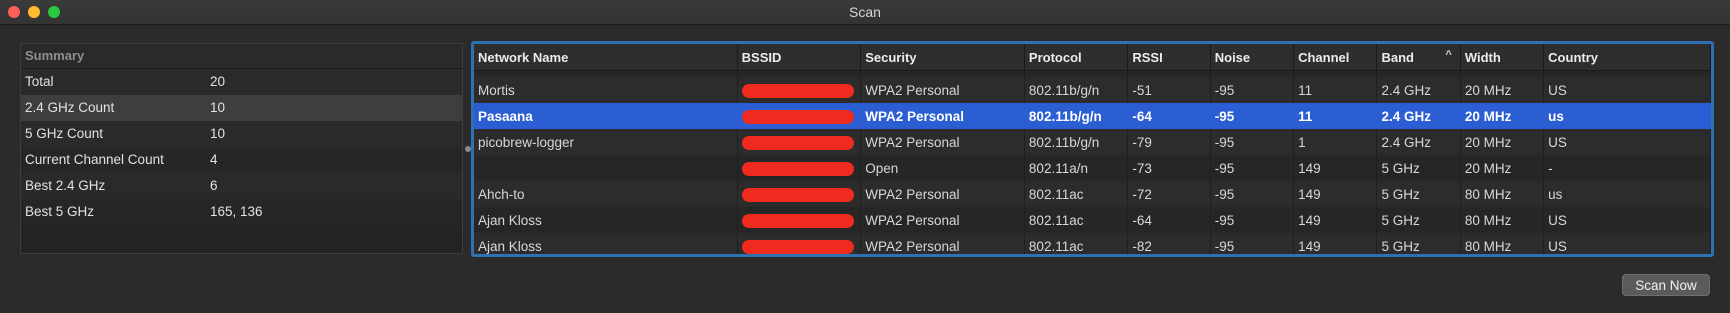 Image resolution: width=1730 pixels, height=313 pixels. Describe the element at coordinates (241, 134) in the screenshot. I see `summary-row-5ghz-count: 5 GHz Count 10` at that location.